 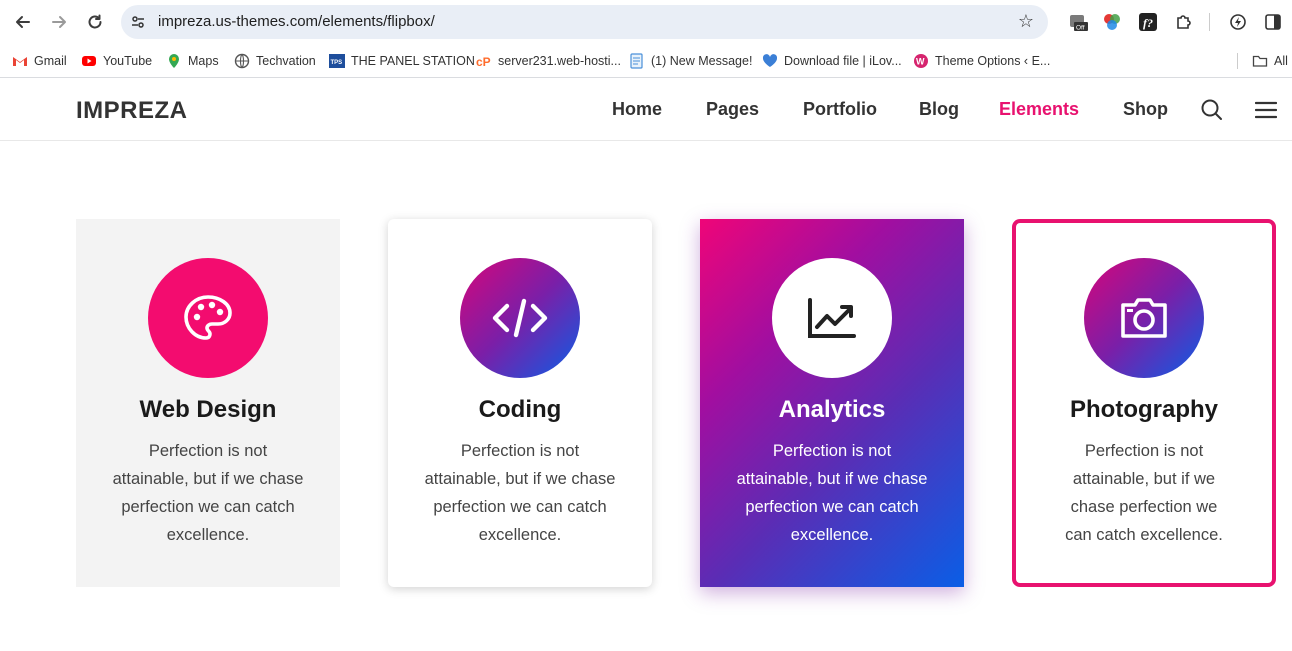 What do you see at coordinates (770, 61) in the screenshot?
I see `heart-icon` at bounding box center [770, 61].